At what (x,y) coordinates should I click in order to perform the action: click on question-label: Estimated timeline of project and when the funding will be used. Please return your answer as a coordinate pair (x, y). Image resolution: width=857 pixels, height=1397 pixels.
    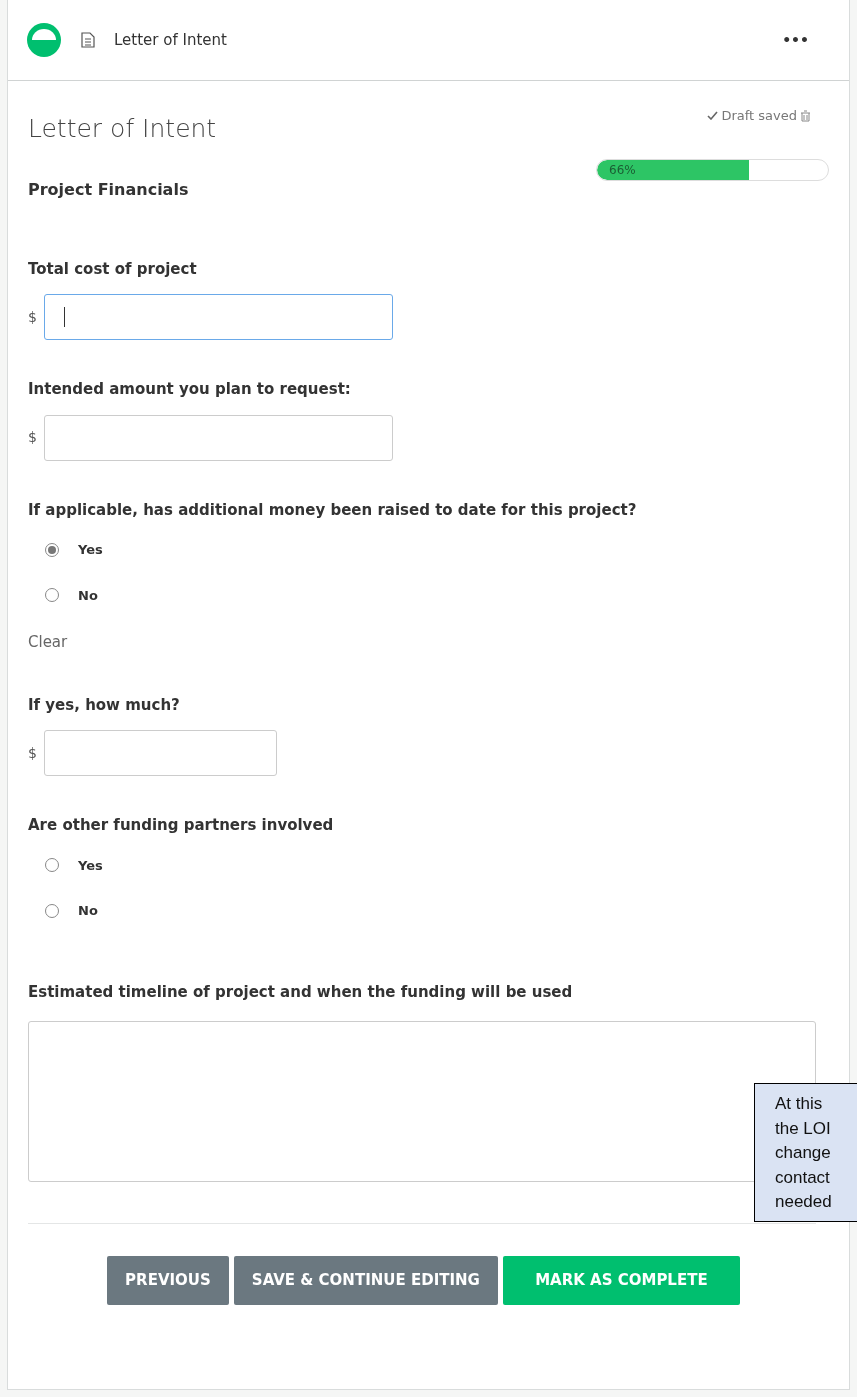
    Looking at the image, I should click on (301, 992).